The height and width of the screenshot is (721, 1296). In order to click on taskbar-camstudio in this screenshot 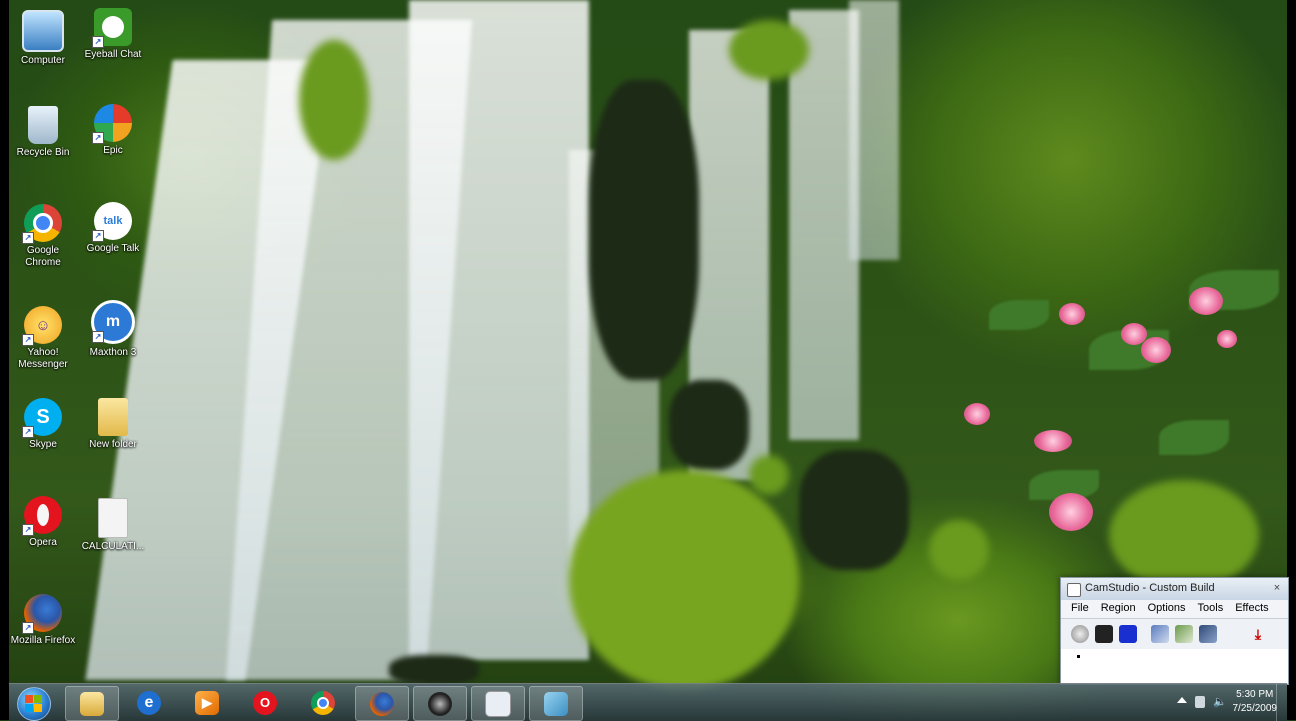, I will do `click(440, 703)`.